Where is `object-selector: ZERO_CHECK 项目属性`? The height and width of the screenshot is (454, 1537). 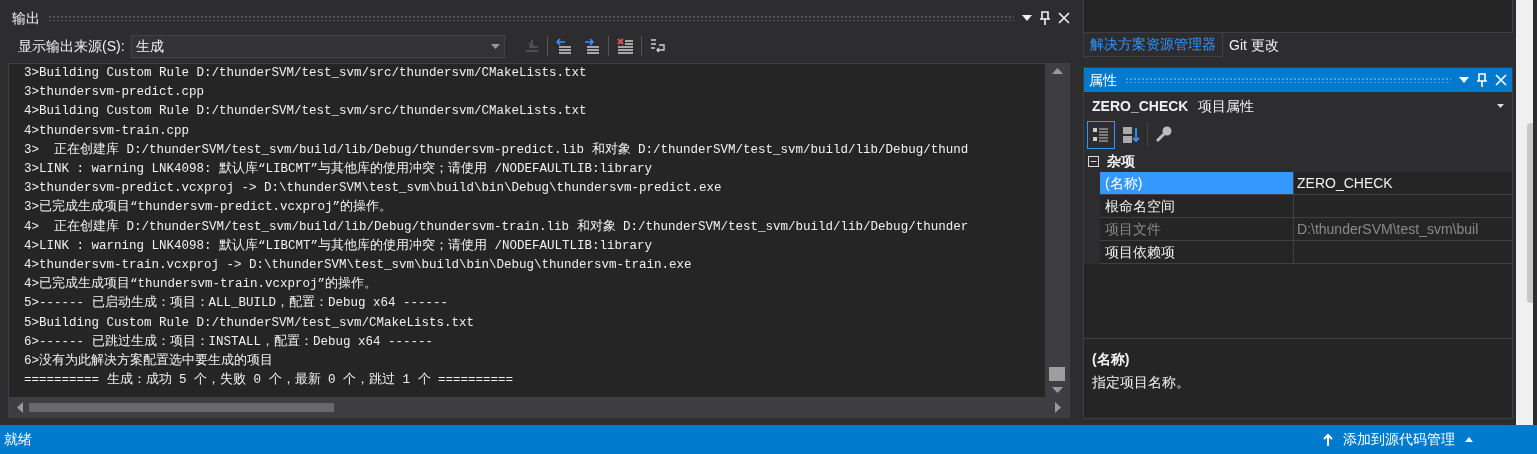
object-selector: ZERO_CHECK 项目属性 is located at coordinates (1298, 106).